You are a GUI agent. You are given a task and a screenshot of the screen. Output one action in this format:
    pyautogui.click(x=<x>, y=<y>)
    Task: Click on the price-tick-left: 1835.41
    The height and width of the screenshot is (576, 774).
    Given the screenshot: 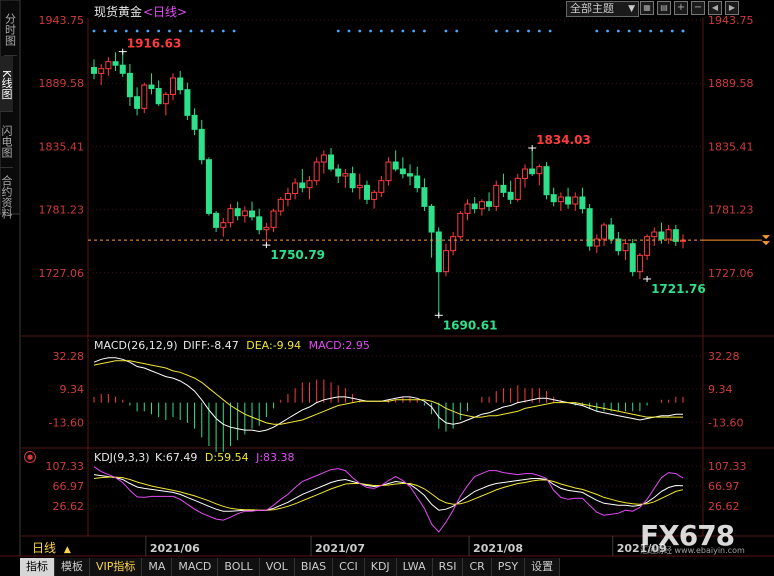 What is the action you would take?
    pyautogui.click(x=62, y=146)
    